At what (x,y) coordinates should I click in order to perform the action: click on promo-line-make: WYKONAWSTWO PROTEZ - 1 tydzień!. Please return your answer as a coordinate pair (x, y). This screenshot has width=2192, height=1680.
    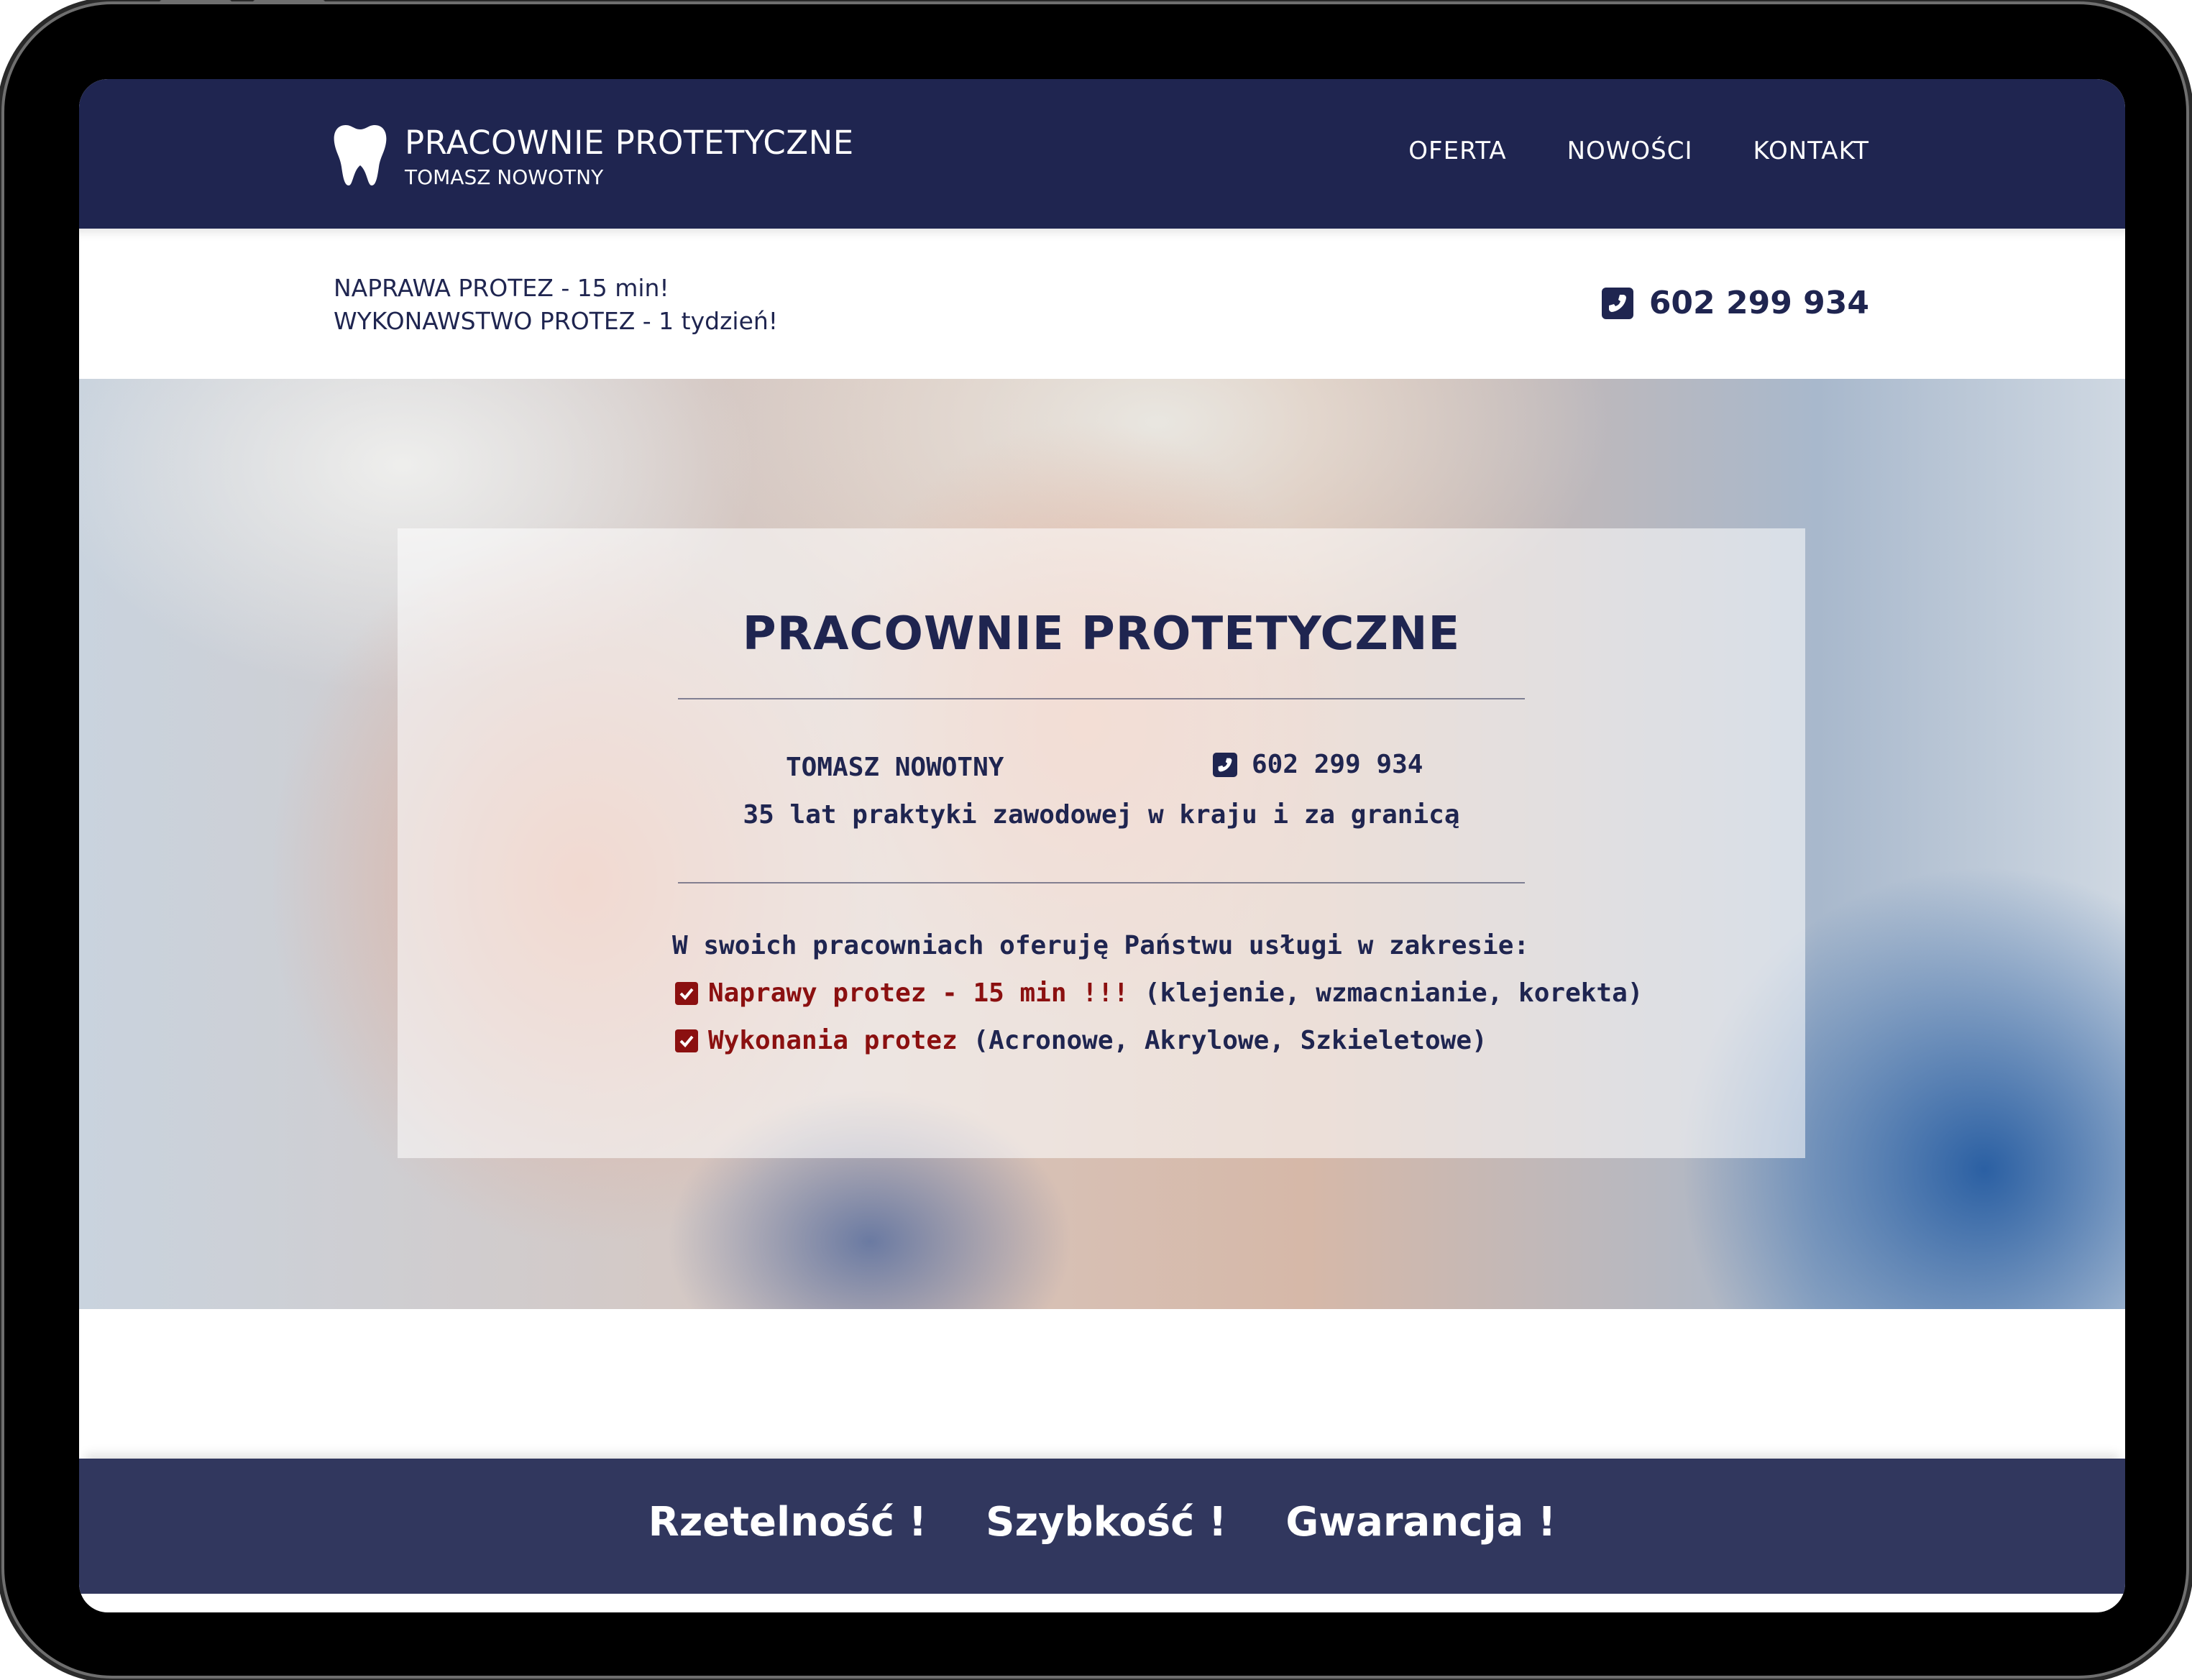
    Looking at the image, I should click on (556, 321).